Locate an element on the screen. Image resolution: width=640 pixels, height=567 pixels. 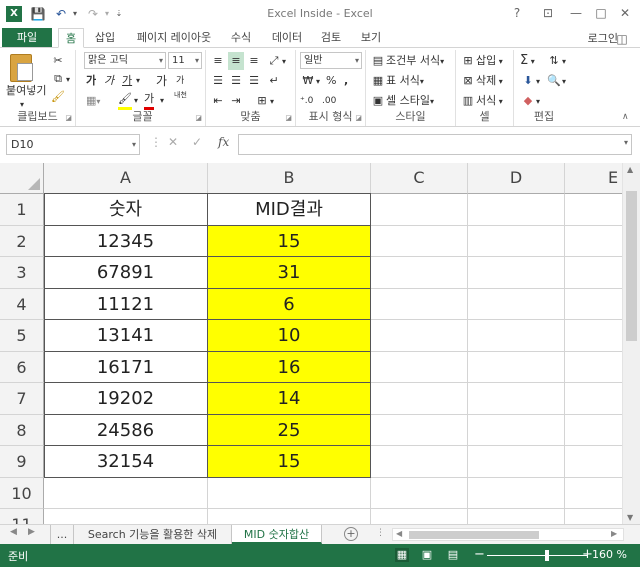
collapse-ribbon-icon: ∧ is located at coordinates (625, 117).